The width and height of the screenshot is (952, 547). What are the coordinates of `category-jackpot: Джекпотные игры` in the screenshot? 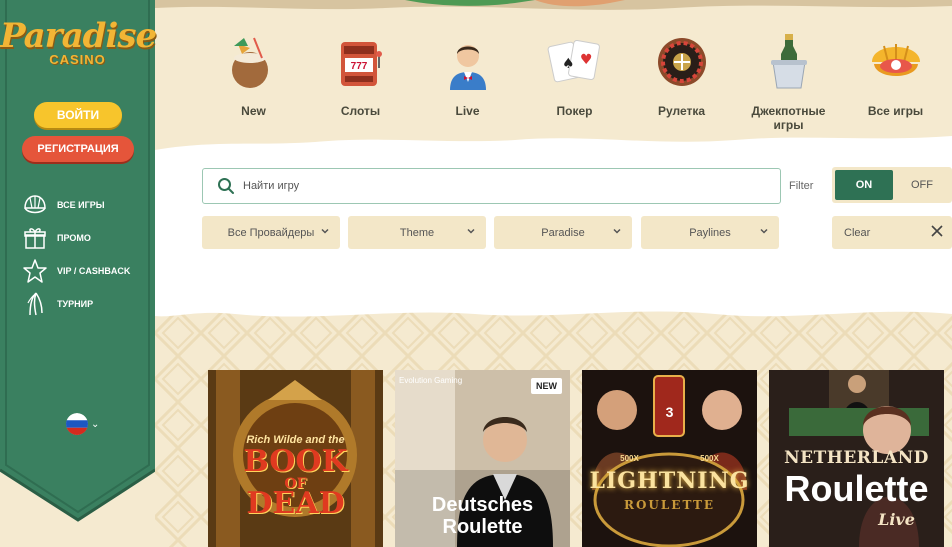 It's located at (788, 80).